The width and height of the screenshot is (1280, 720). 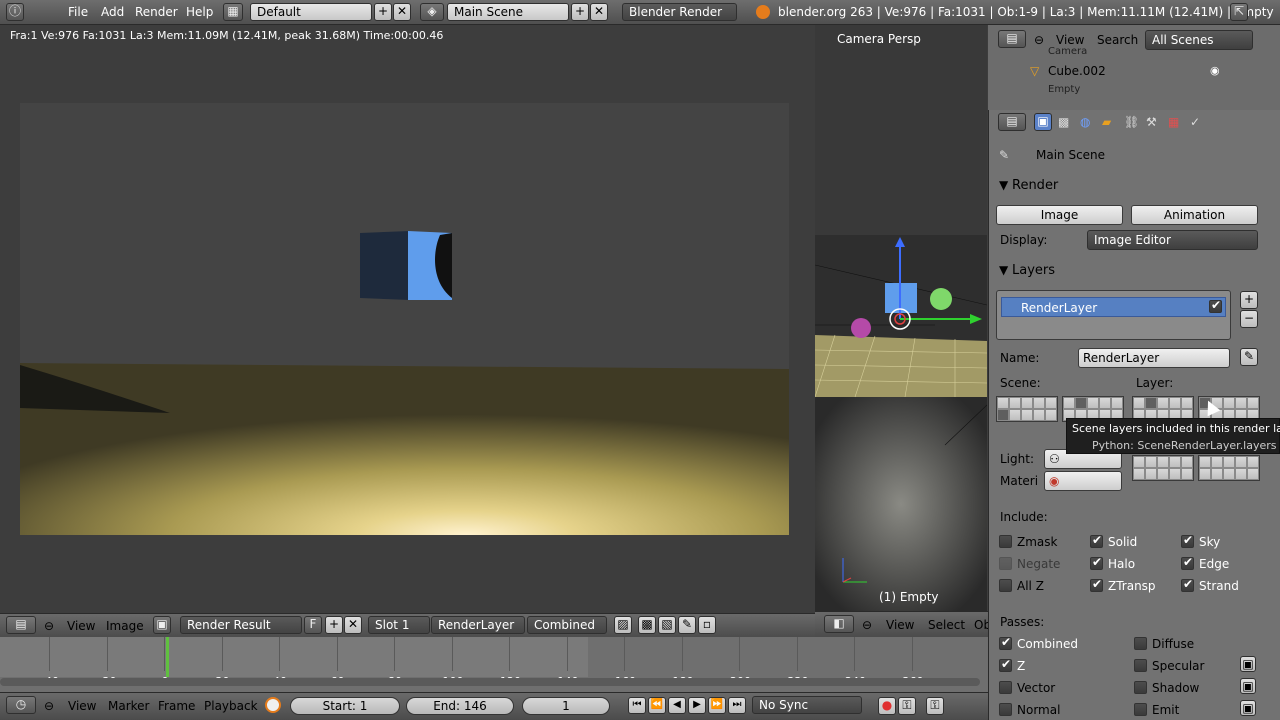 I want to click on 3d-viewport, so click(x=901, y=318).